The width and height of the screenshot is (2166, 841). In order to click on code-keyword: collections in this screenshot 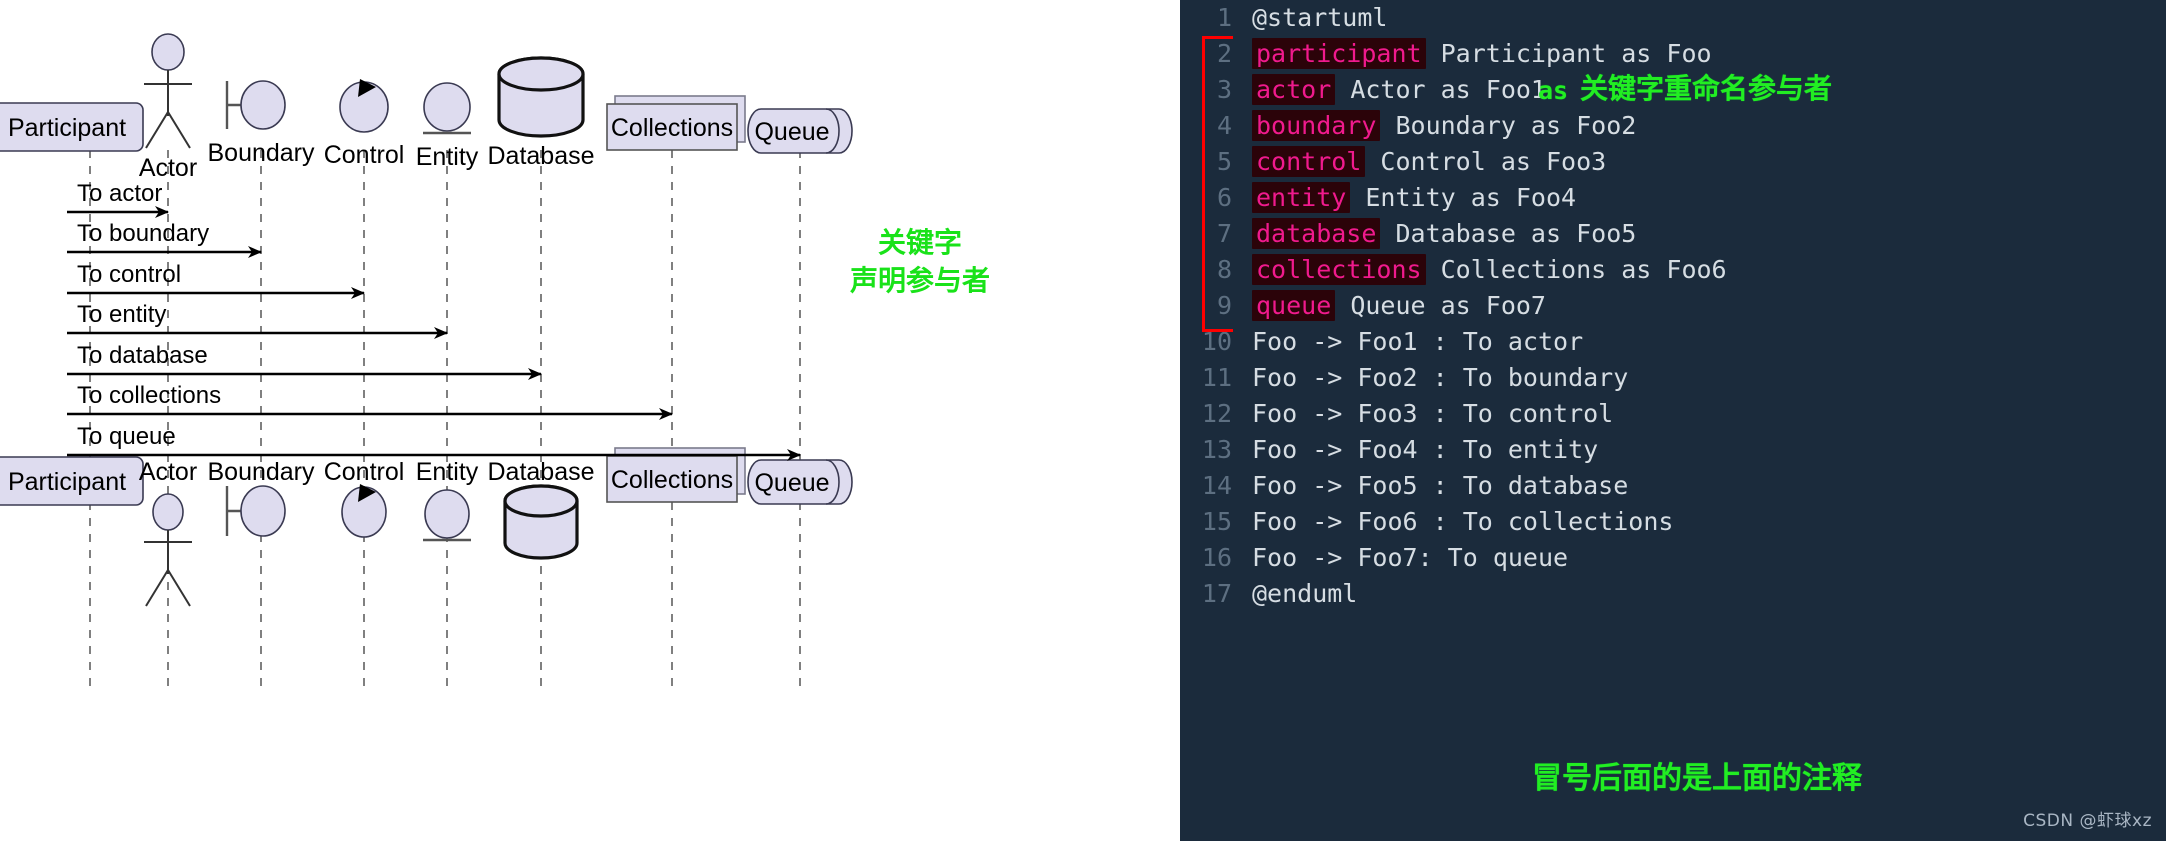, I will do `click(1339, 269)`.